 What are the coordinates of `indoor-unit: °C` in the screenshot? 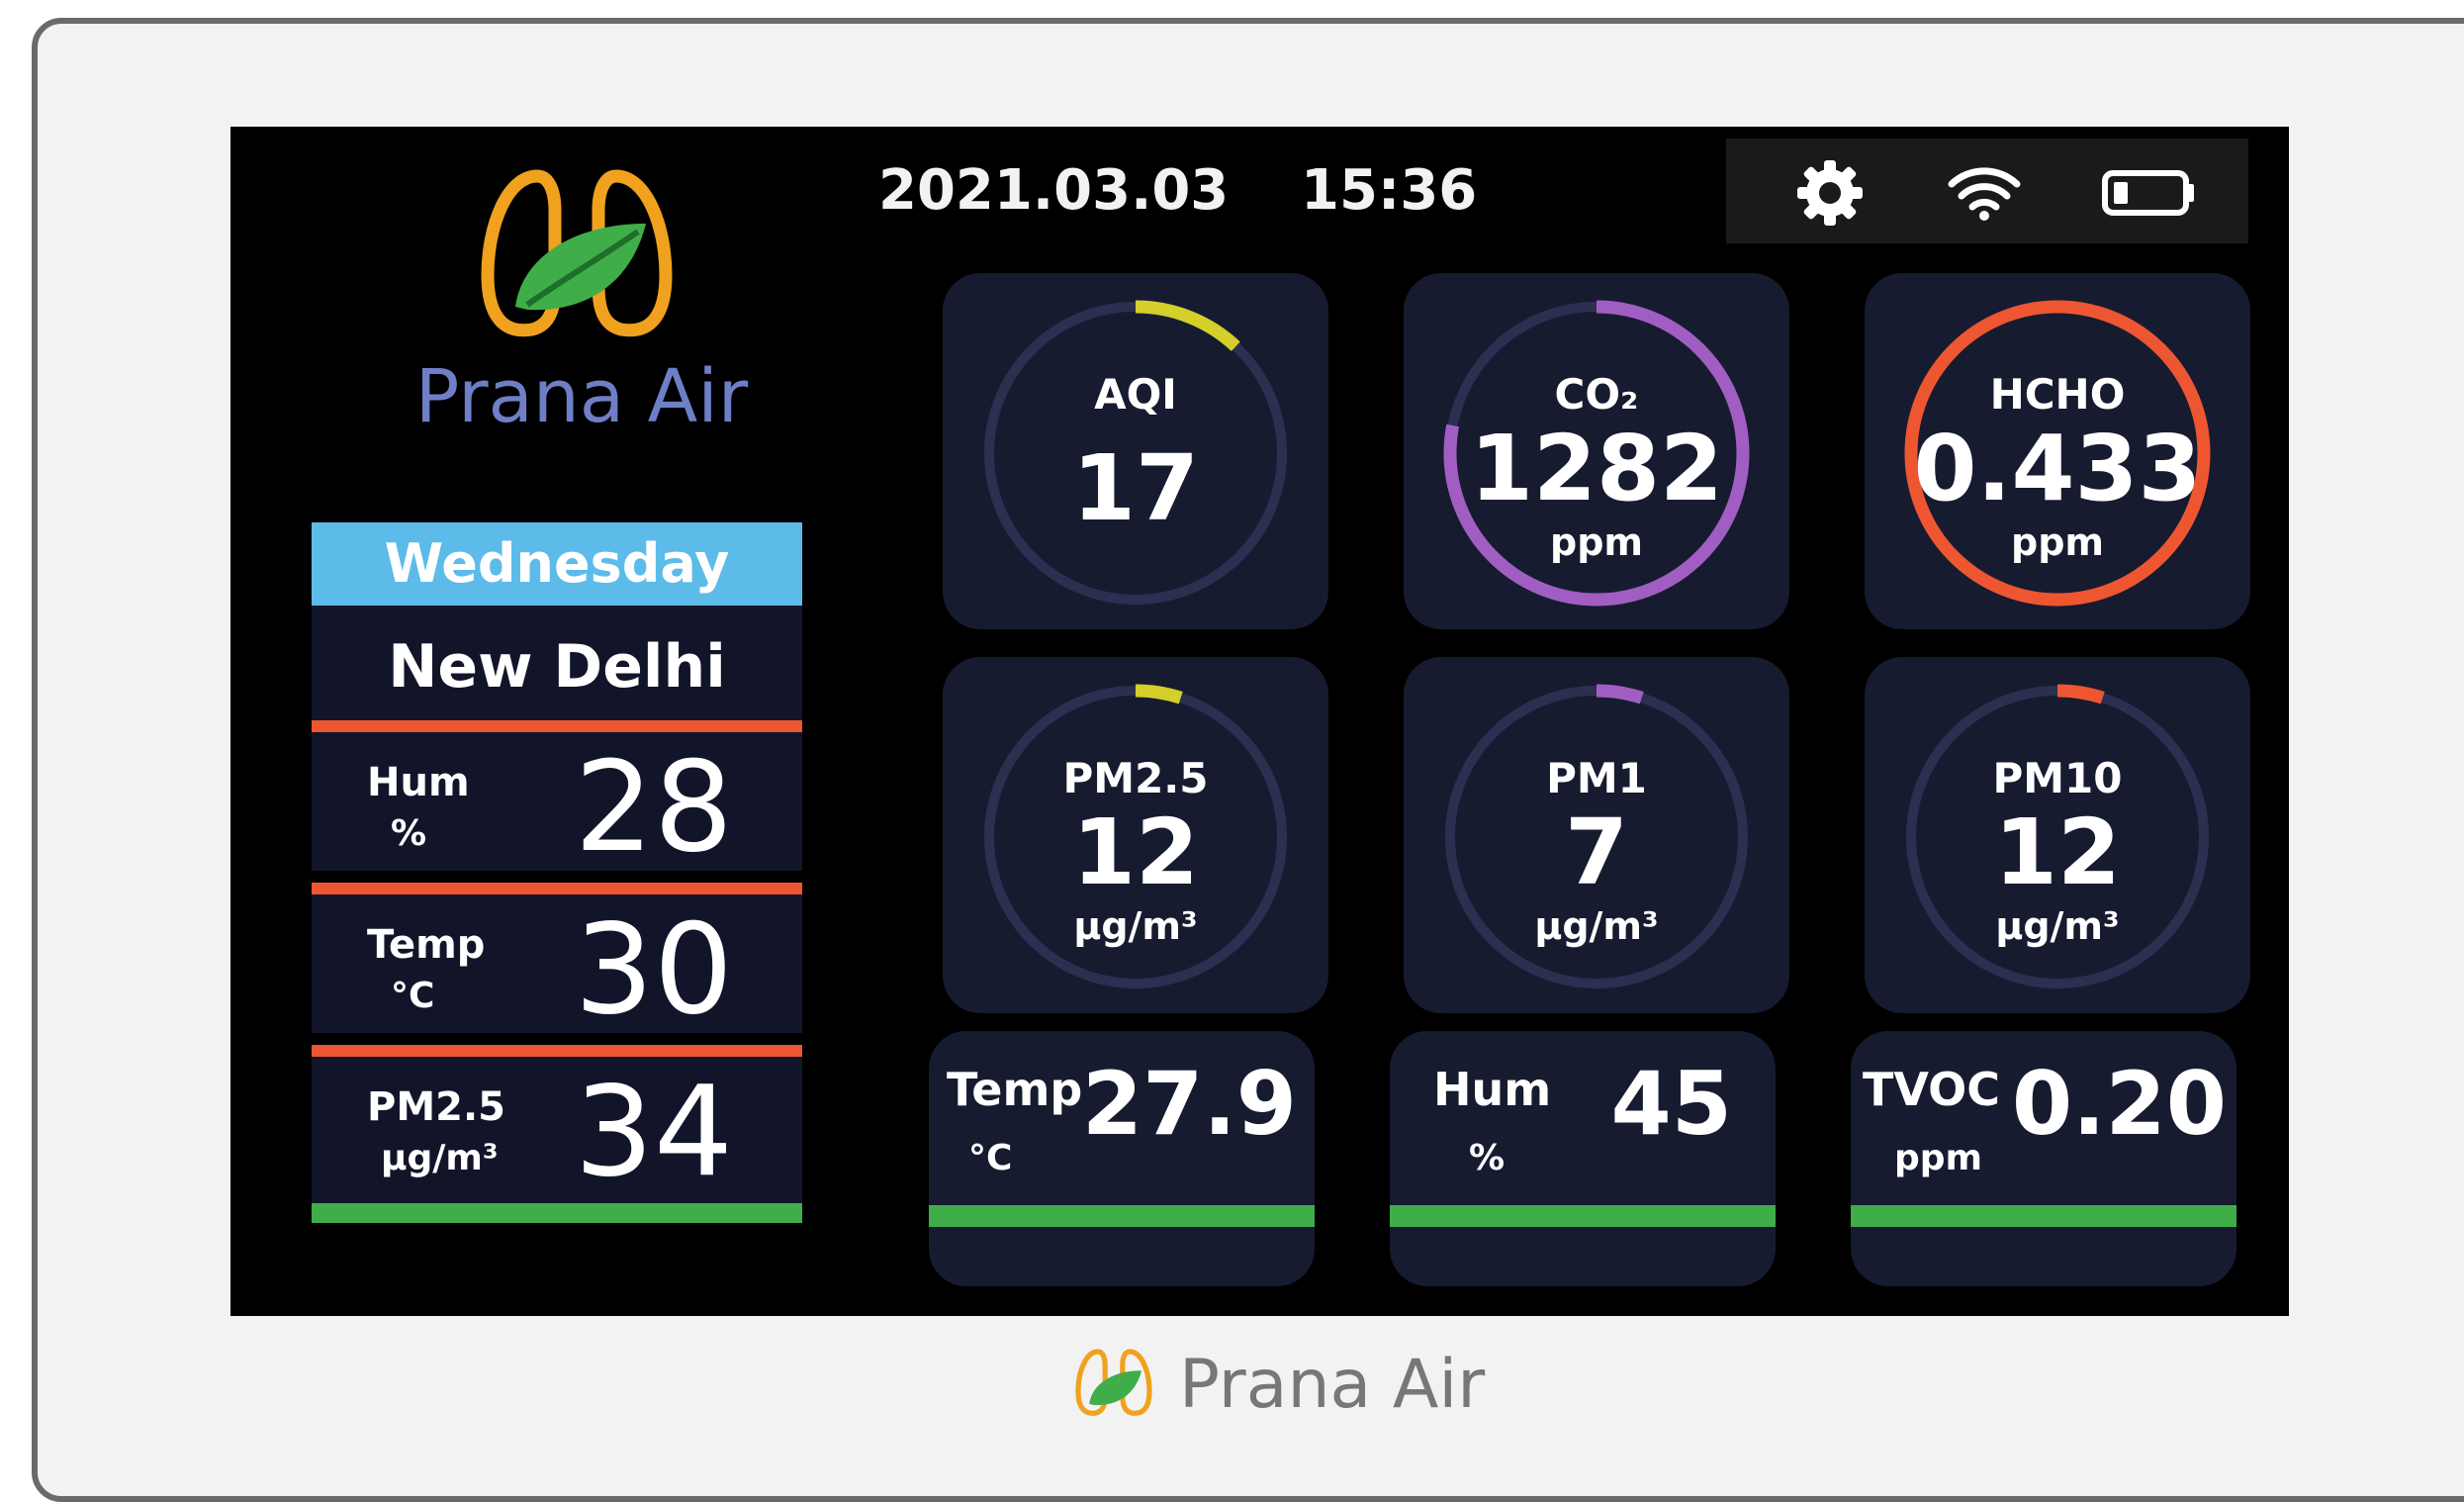 It's located at (990, 1158).